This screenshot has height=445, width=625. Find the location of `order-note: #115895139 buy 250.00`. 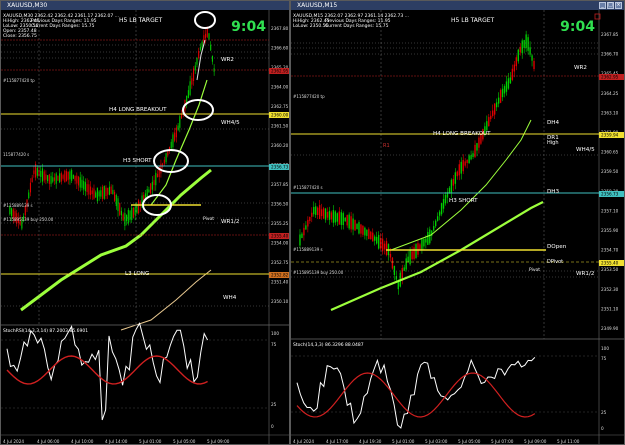

order-note: #115895139 buy 250.00 is located at coordinates (318, 272).